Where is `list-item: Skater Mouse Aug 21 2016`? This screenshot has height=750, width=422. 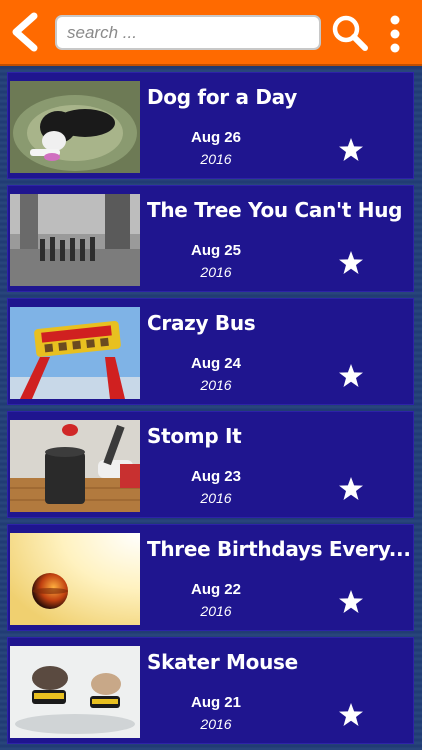 list-item: Skater Mouse Aug 21 2016 is located at coordinates (210, 690).